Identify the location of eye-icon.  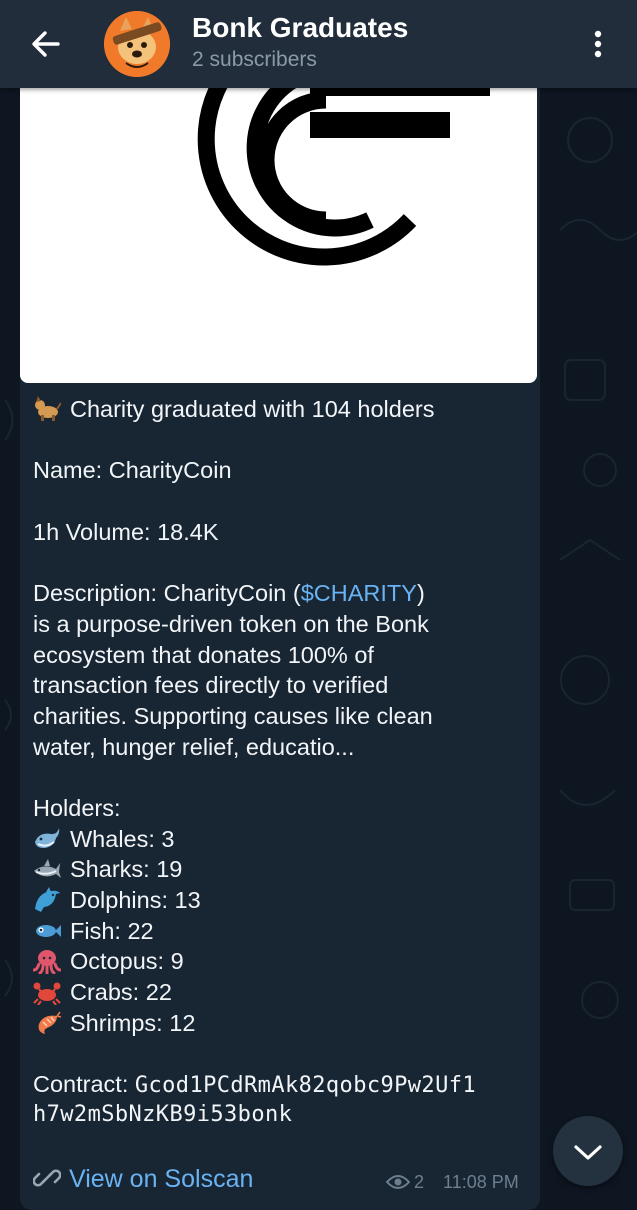
(398, 1182).